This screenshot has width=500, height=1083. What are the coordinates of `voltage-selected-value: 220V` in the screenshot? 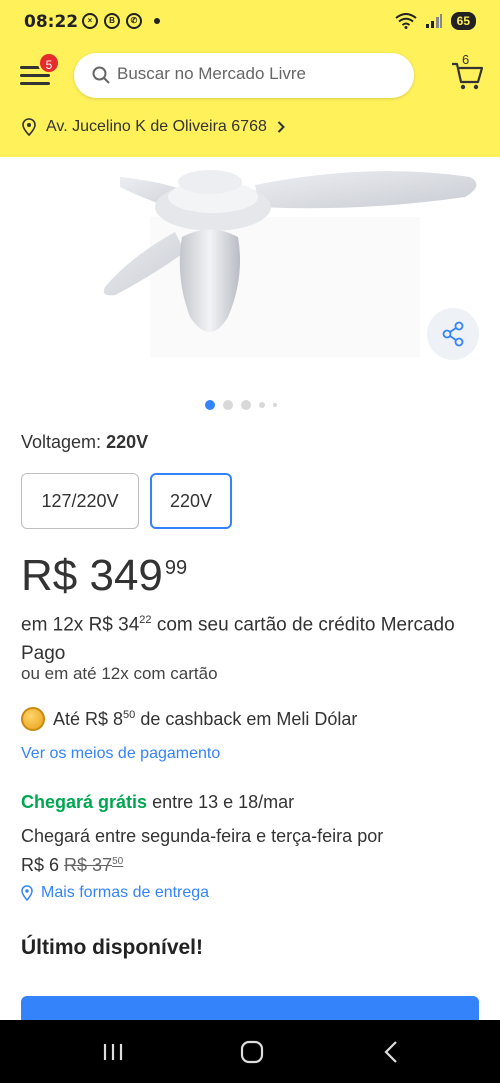 It's located at (127, 442).